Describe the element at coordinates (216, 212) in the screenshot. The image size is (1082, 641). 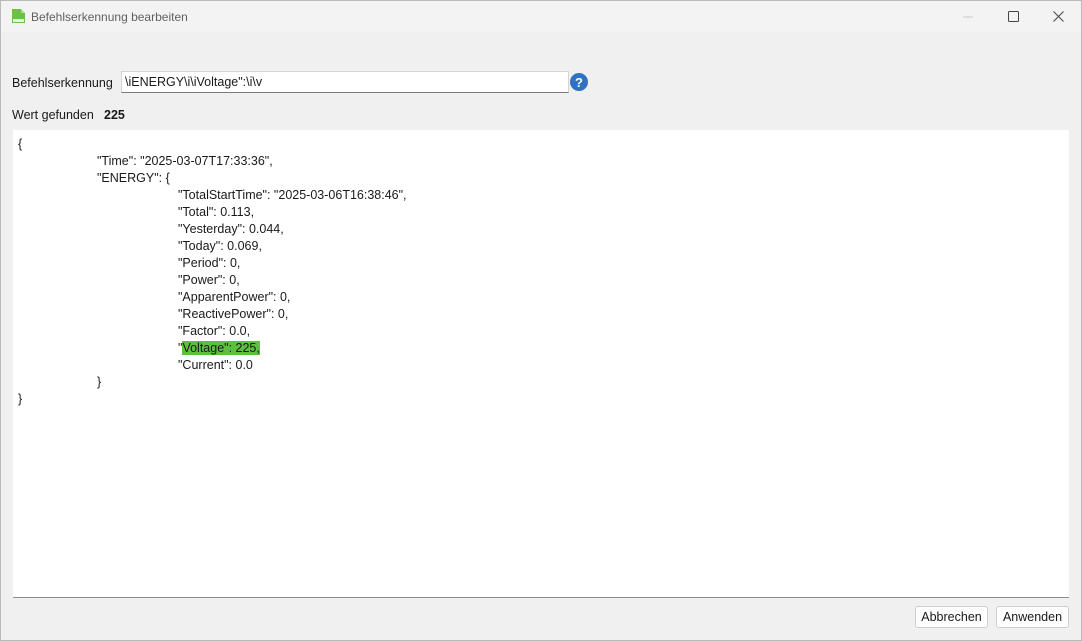
I see `json-line: "Total": 0.113,` at that location.